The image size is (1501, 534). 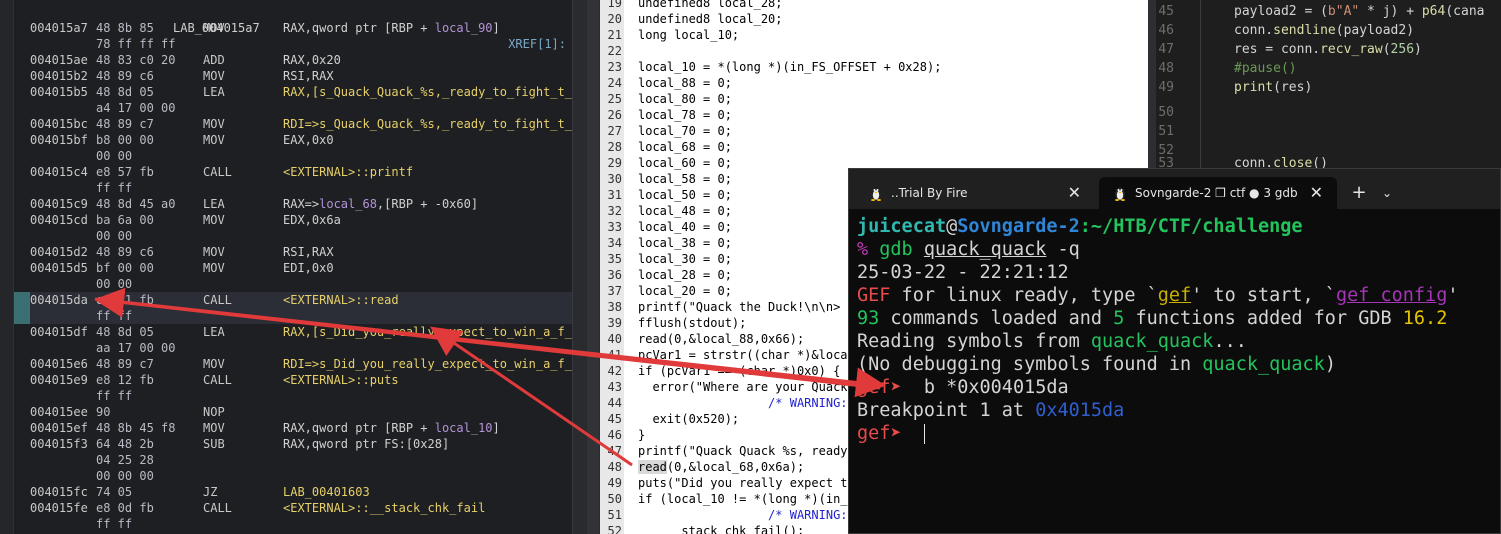 What do you see at coordinates (301, 44) in the screenshot?
I see `instruction-row: 78 ff ff ff` at bounding box center [301, 44].